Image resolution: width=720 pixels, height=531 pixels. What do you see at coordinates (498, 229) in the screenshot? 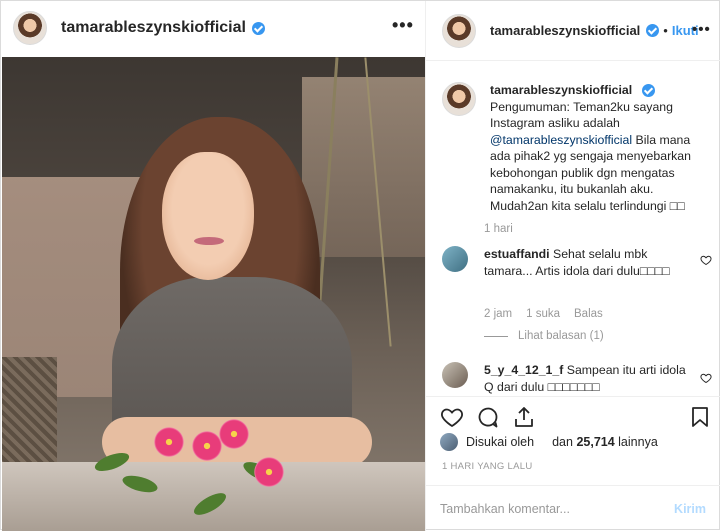
I see `caption-timestamp: 1 hari` at bounding box center [498, 229].